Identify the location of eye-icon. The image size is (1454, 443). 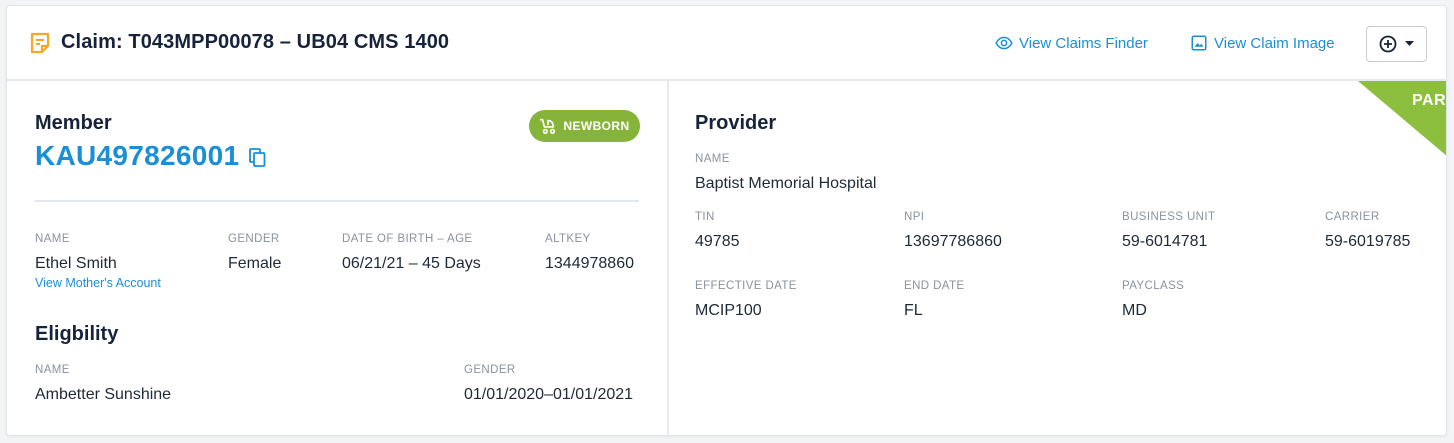
(1004, 43).